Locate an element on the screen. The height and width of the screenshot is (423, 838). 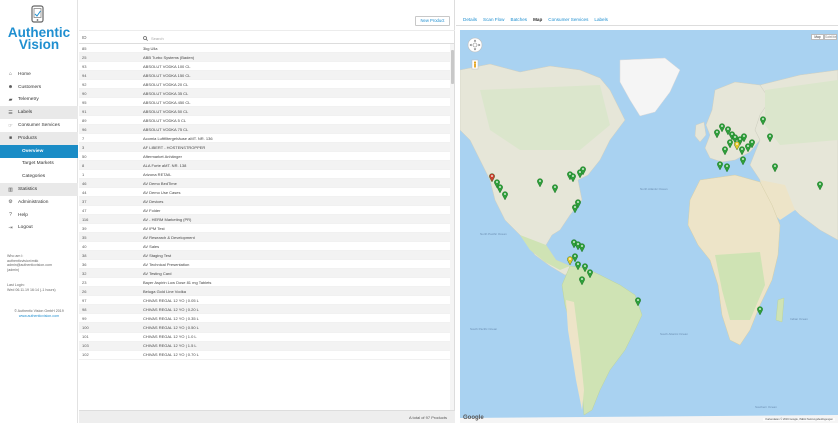
table-row: 101 CHIVAS REGAL 12 YO | 1.0 L is located at coordinates (265, 337).